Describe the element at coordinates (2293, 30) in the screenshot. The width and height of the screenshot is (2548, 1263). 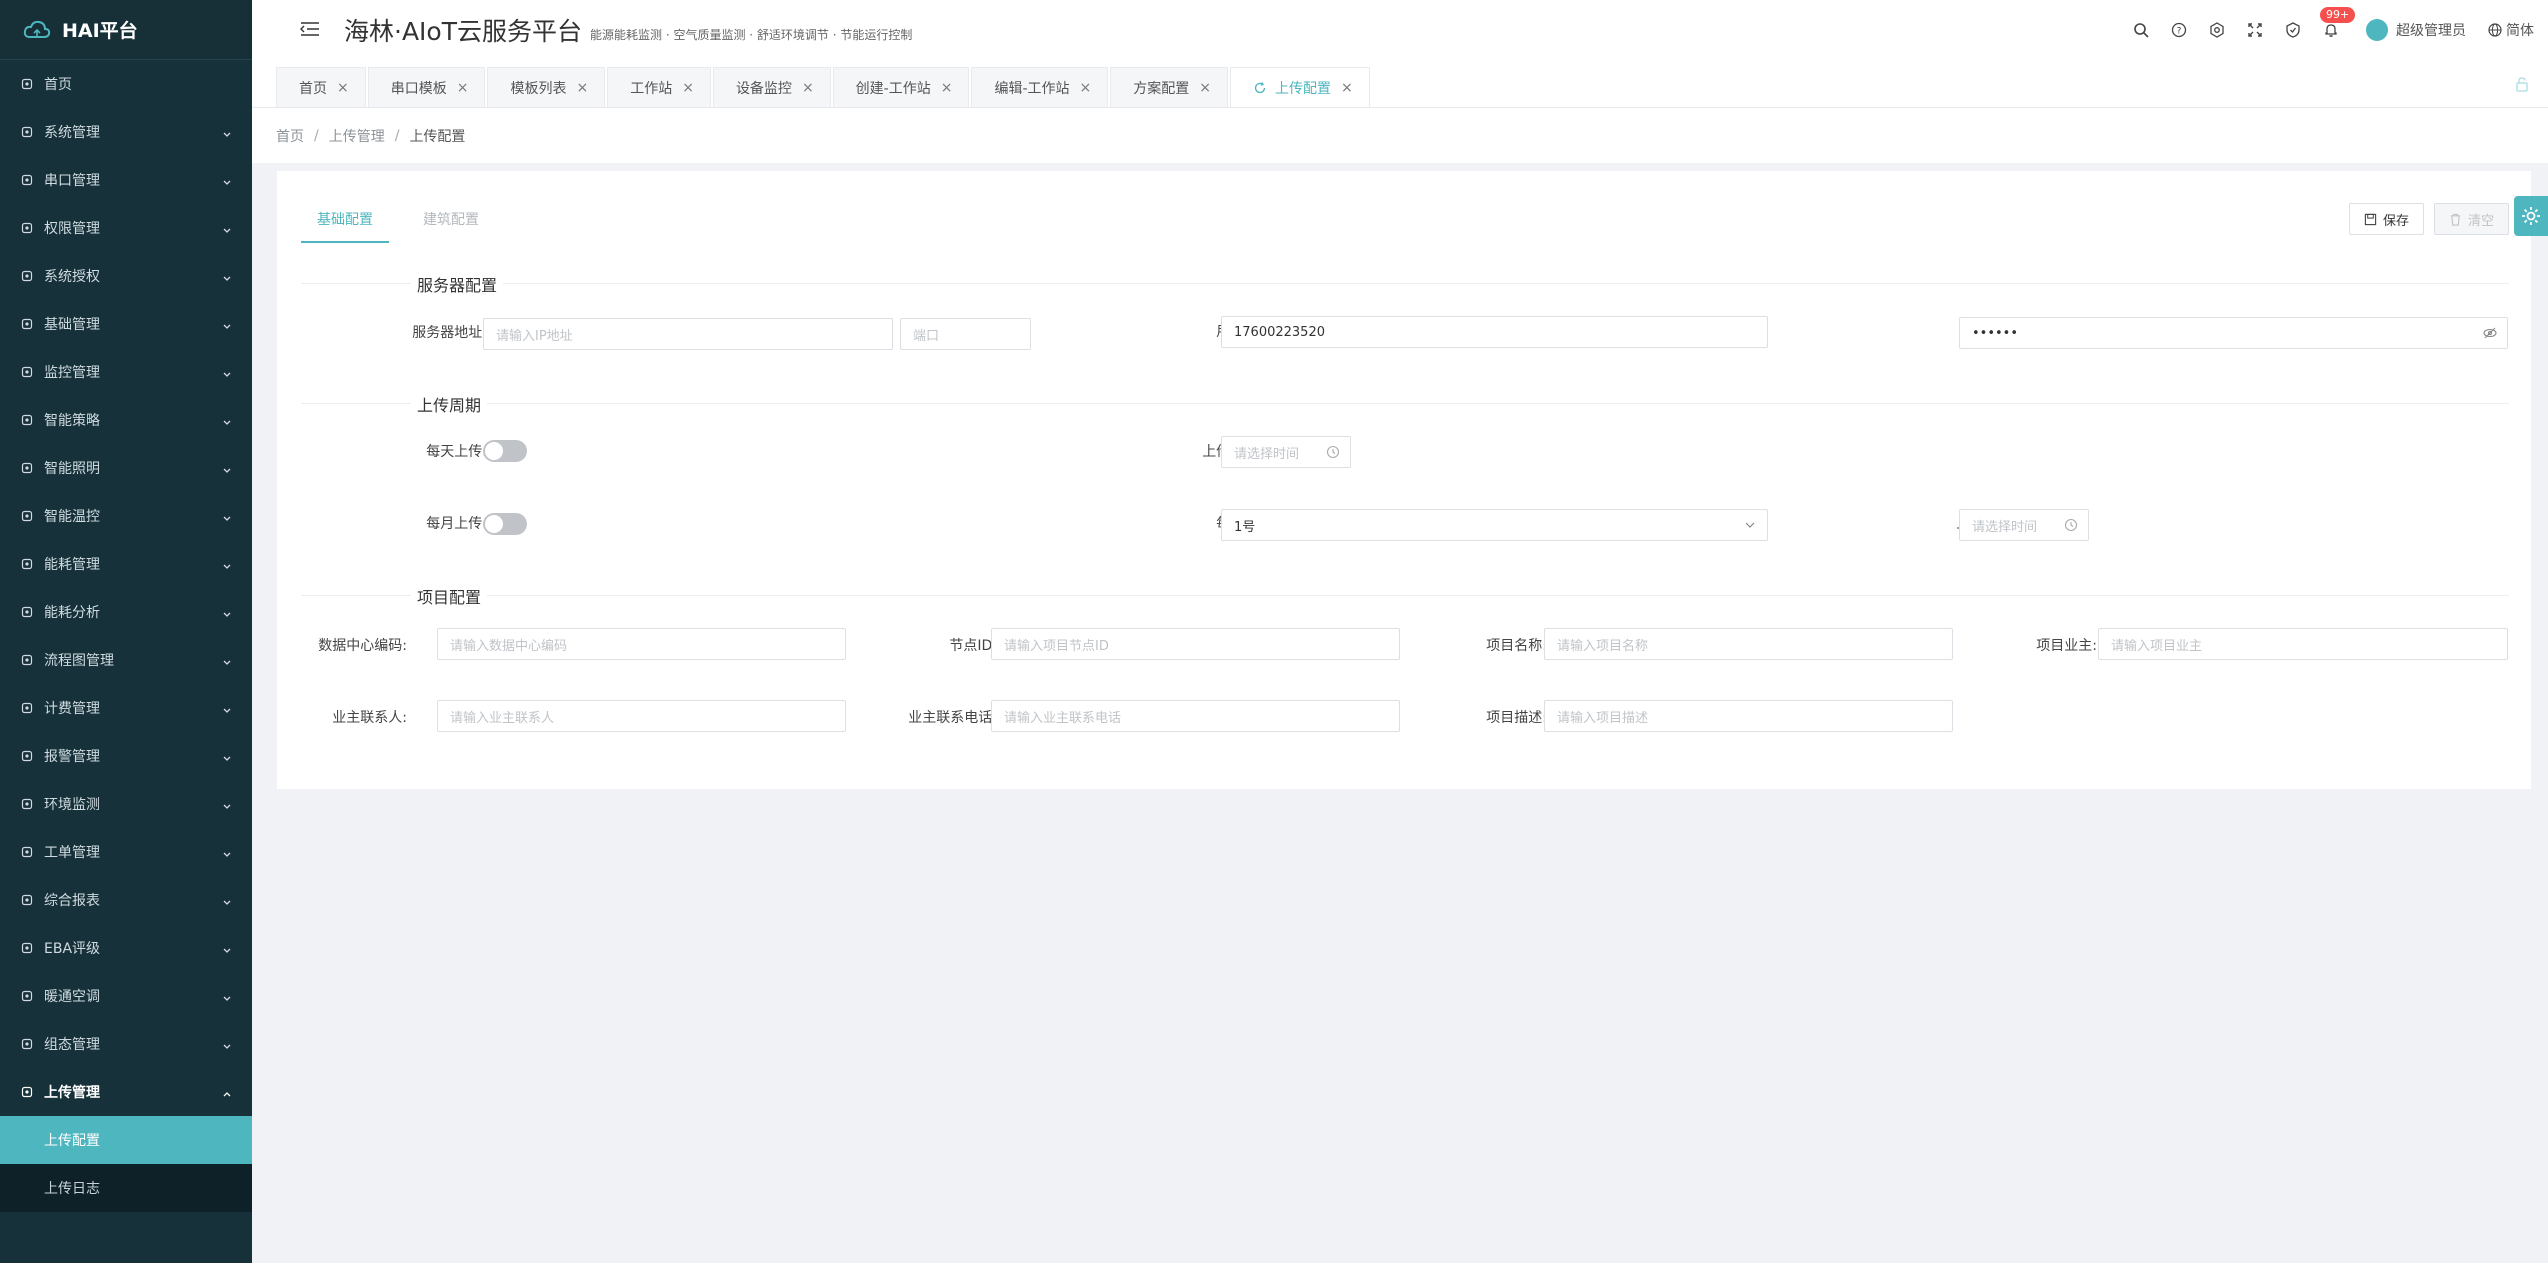
I see `shield-check-icon` at that location.